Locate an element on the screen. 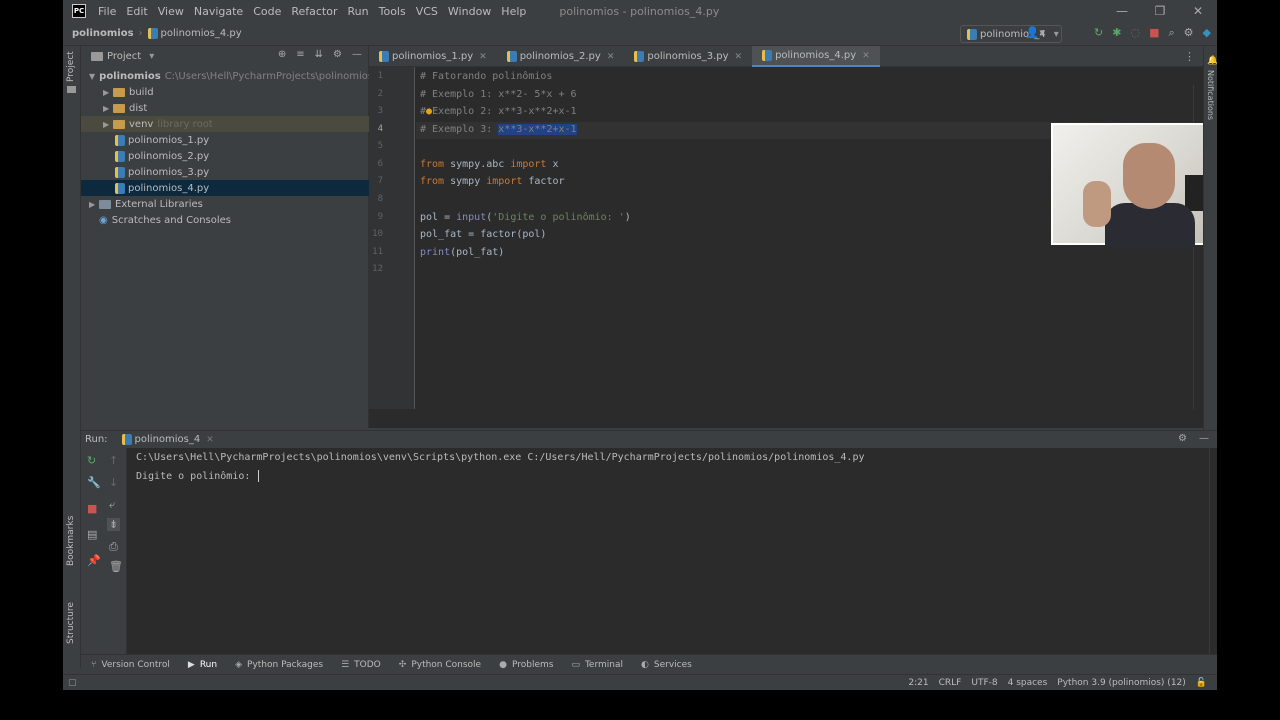  structure-tool-button: Structure is located at coordinates (71, 623).